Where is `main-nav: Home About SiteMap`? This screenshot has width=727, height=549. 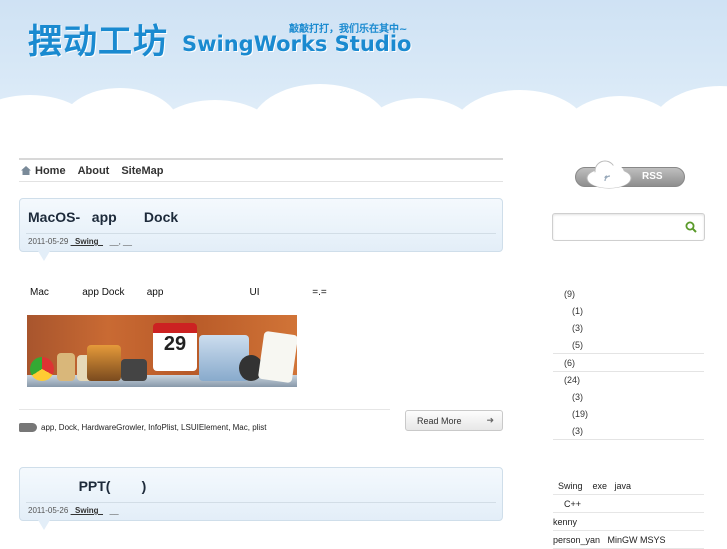
main-nav: Home About SiteMap is located at coordinates (261, 170).